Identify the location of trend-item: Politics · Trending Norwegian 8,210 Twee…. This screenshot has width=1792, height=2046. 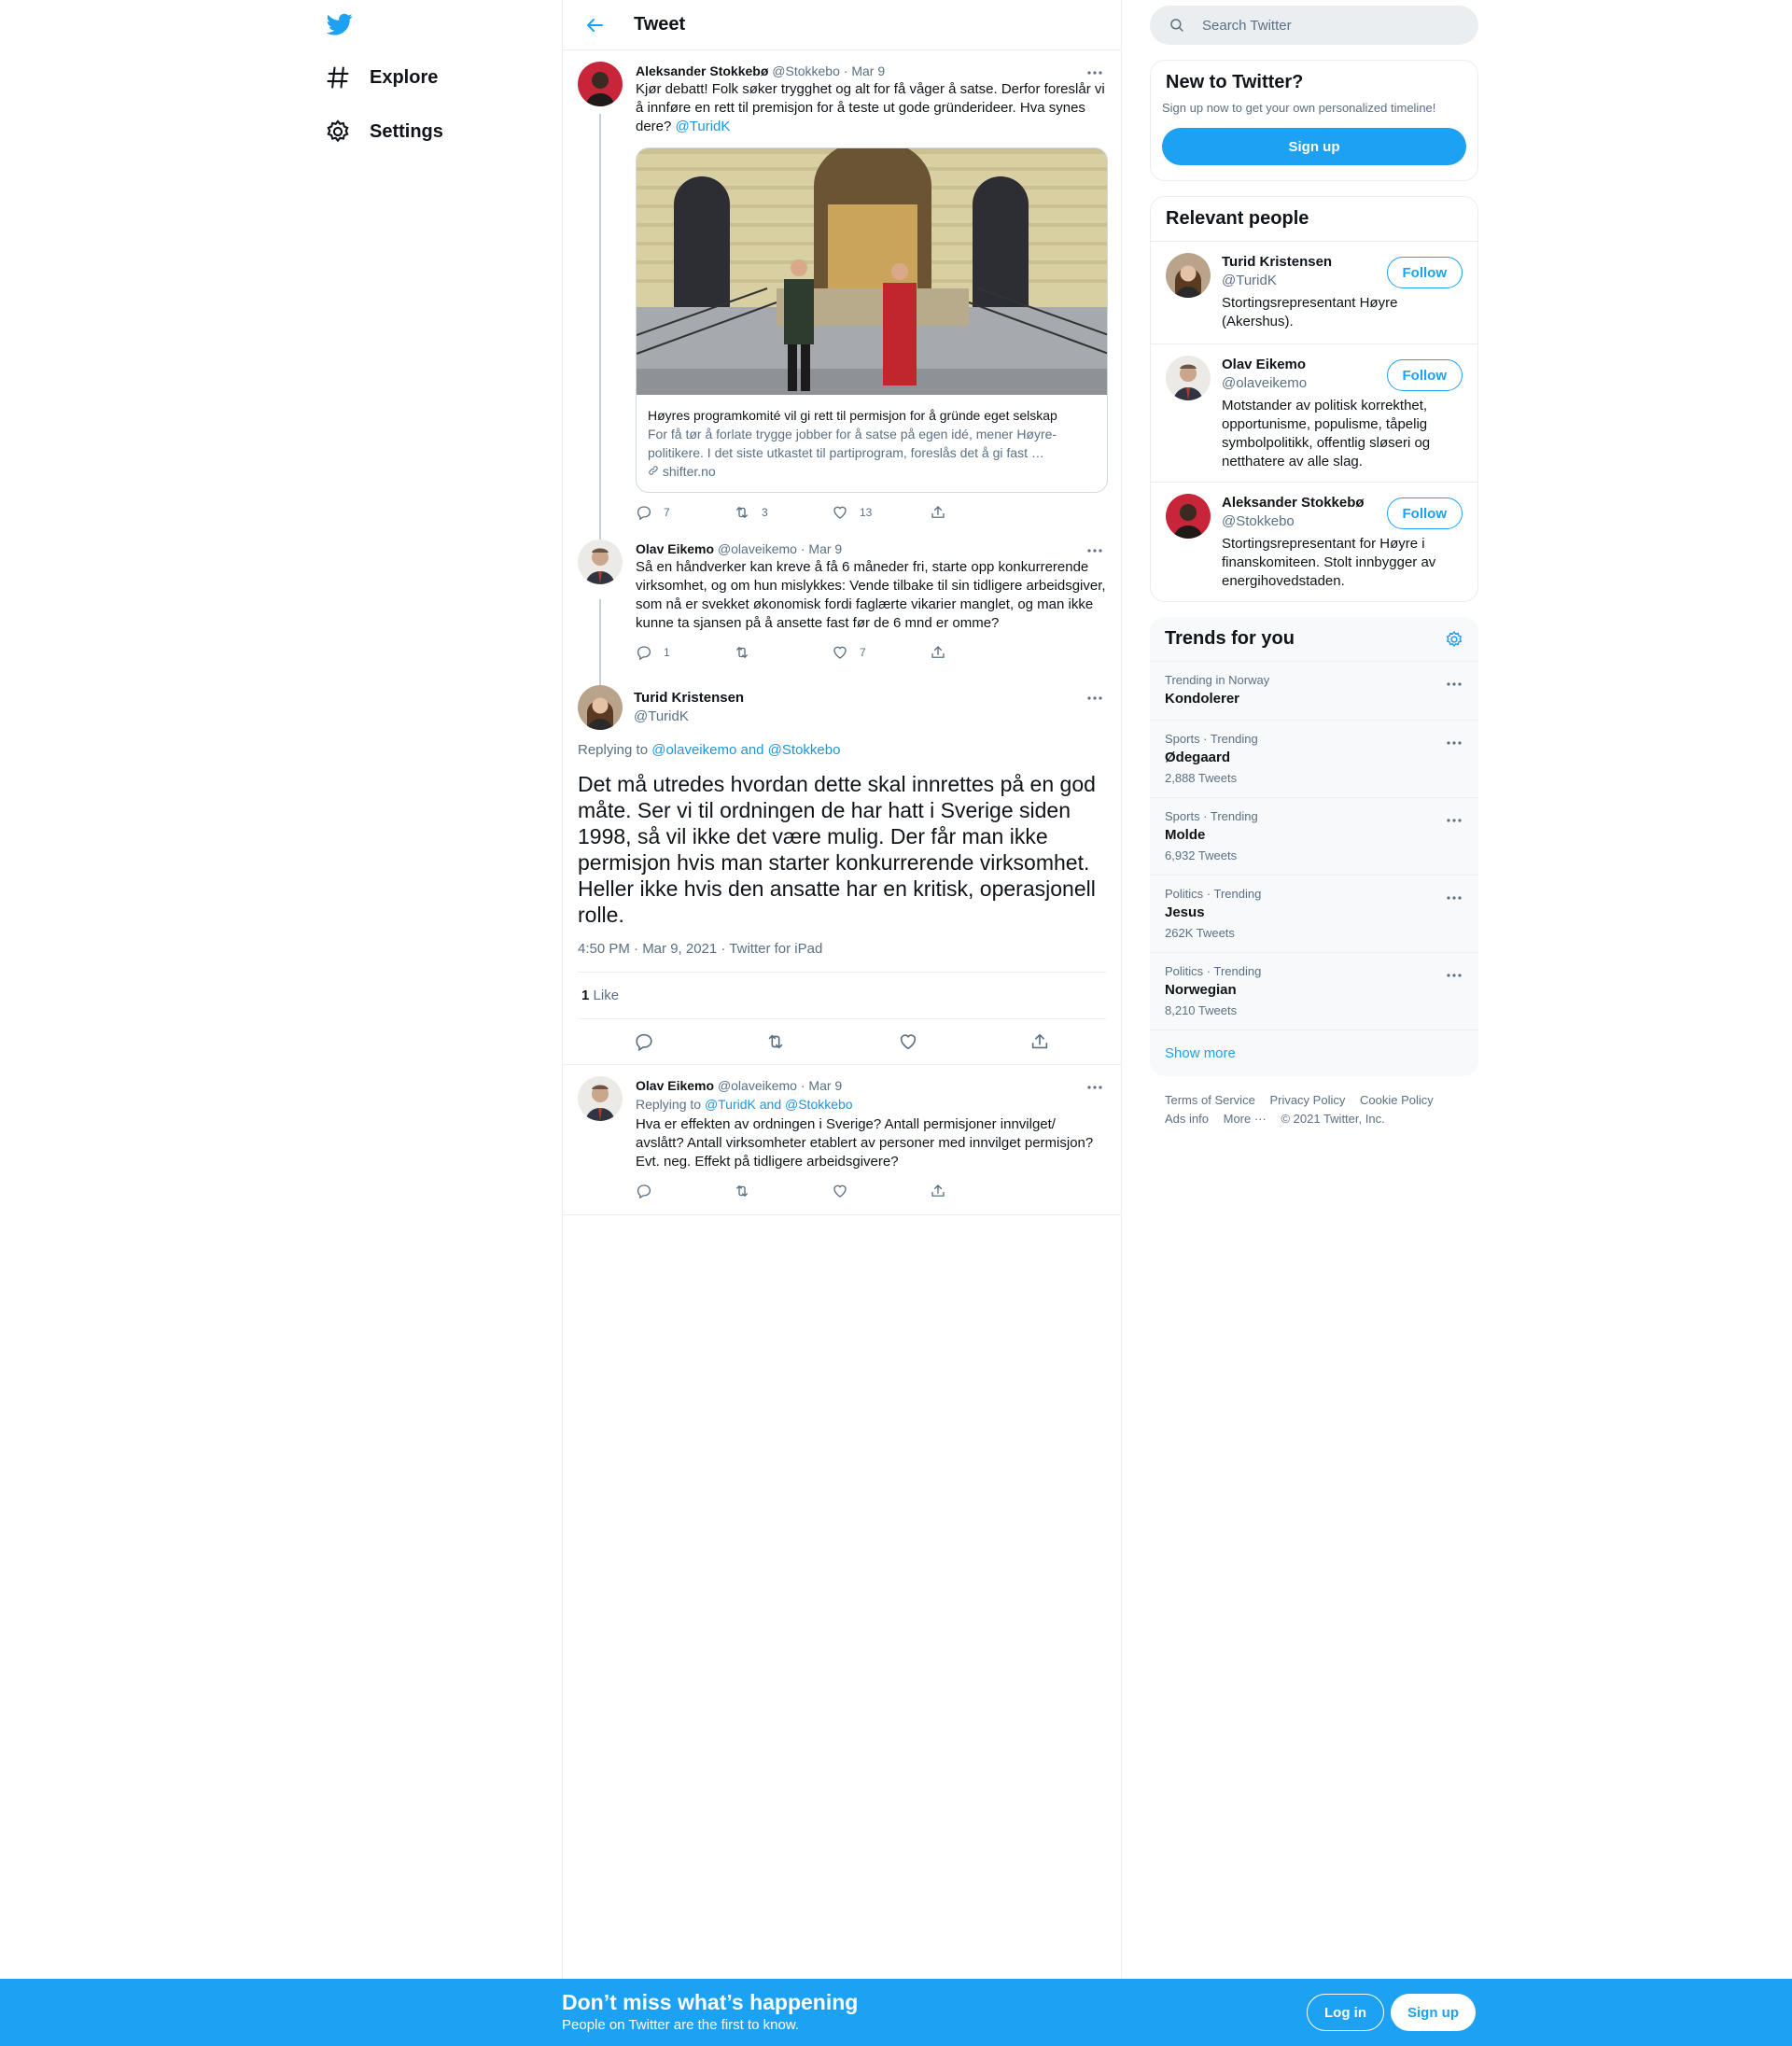
(1314, 991).